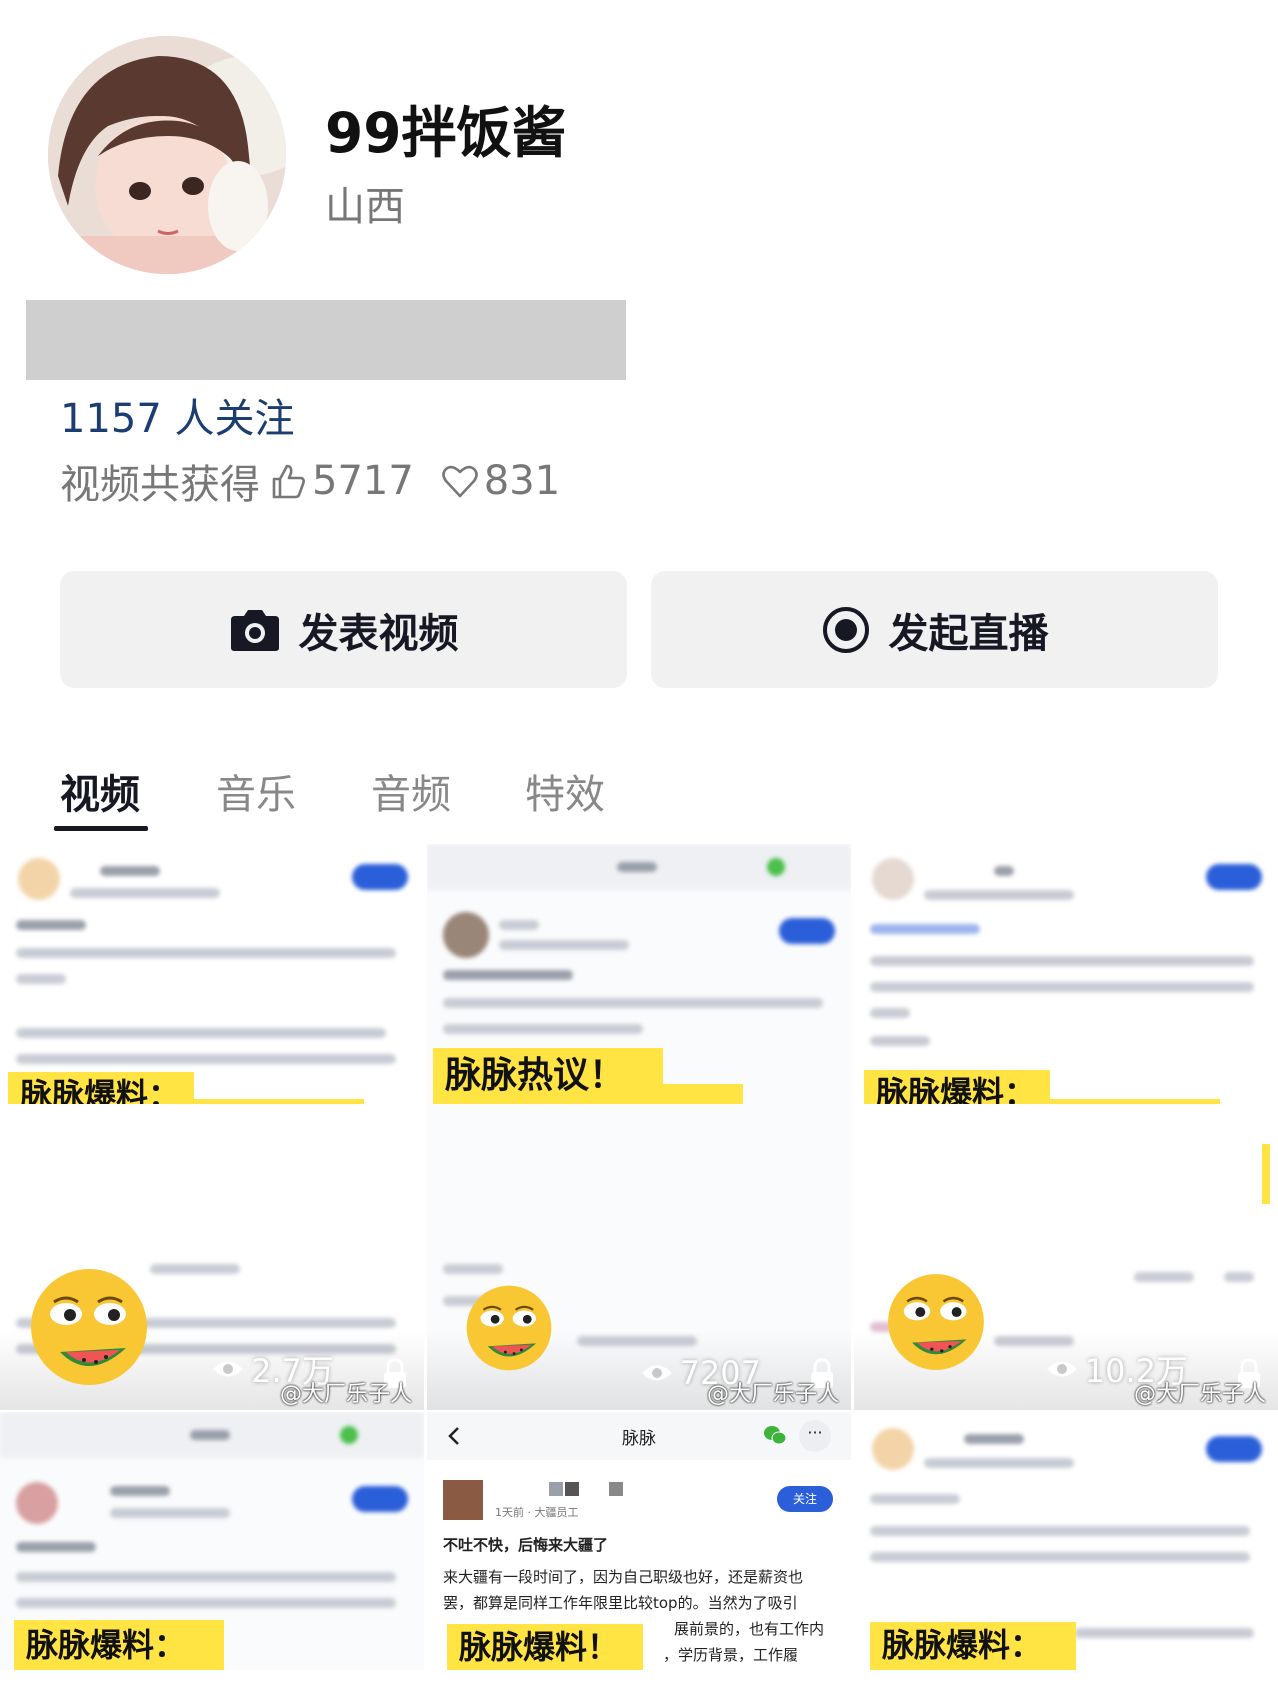 Image resolution: width=1278 pixels, height=1706 pixels. Describe the element at coordinates (537, 1512) in the screenshot. I see `post-meta: 1天前 · 大疆员工` at that location.